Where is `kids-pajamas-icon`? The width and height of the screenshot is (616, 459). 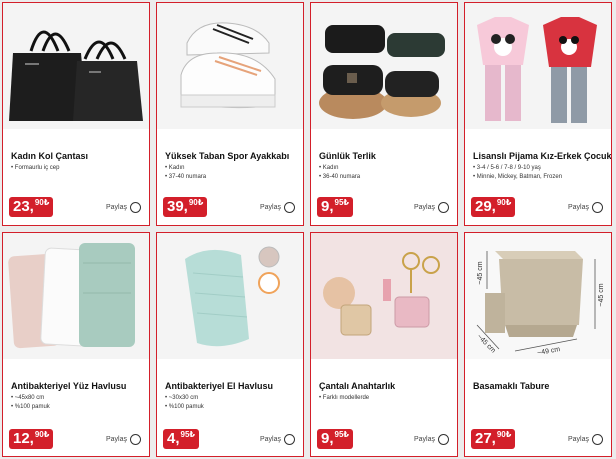
kids-pajamas-icon is located at coordinates (538, 66).